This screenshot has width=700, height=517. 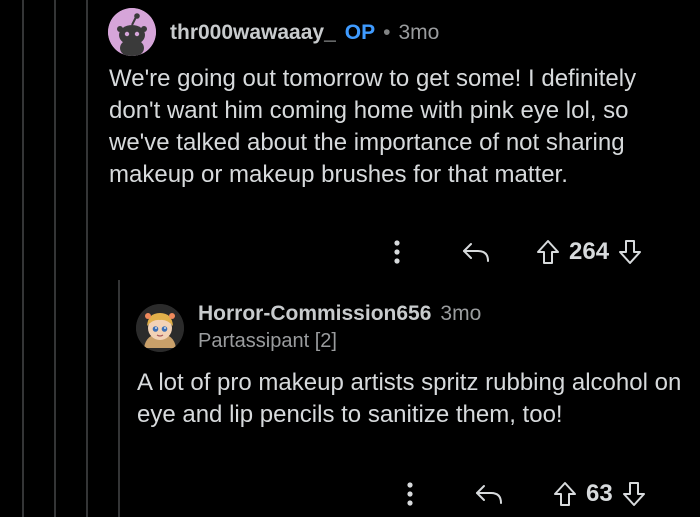 What do you see at coordinates (589, 251) in the screenshot?
I see `vote-count: 264` at bounding box center [589, 251].